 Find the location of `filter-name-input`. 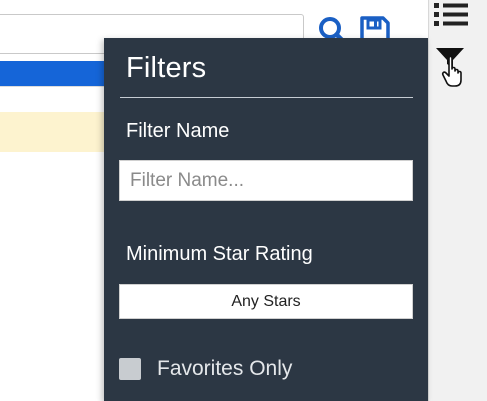

filter-name-input is located at coordinates (266, 180).